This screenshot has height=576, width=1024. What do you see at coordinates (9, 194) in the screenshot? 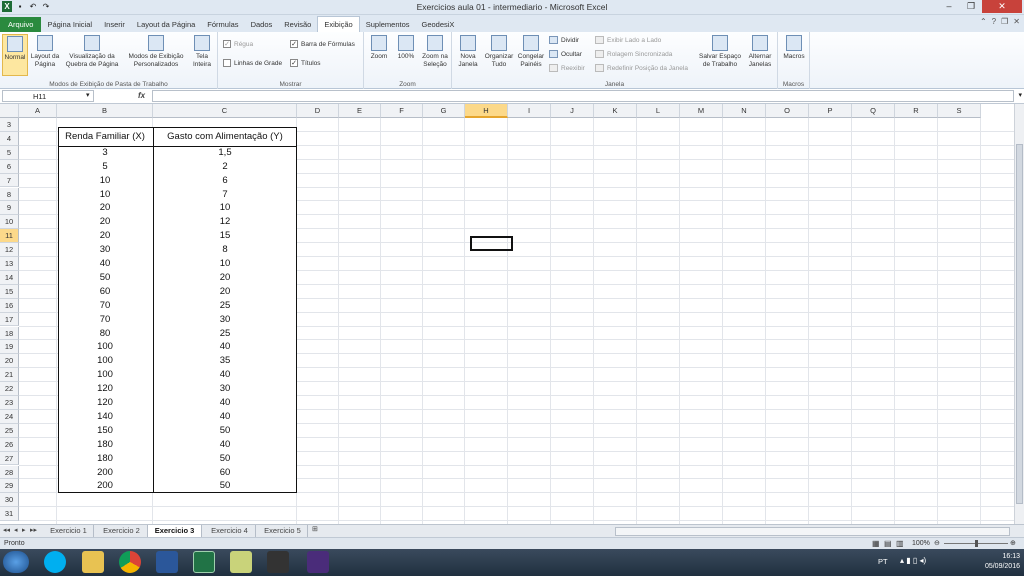
I see `row-header-8: 8` at bounding box center [9, 194].